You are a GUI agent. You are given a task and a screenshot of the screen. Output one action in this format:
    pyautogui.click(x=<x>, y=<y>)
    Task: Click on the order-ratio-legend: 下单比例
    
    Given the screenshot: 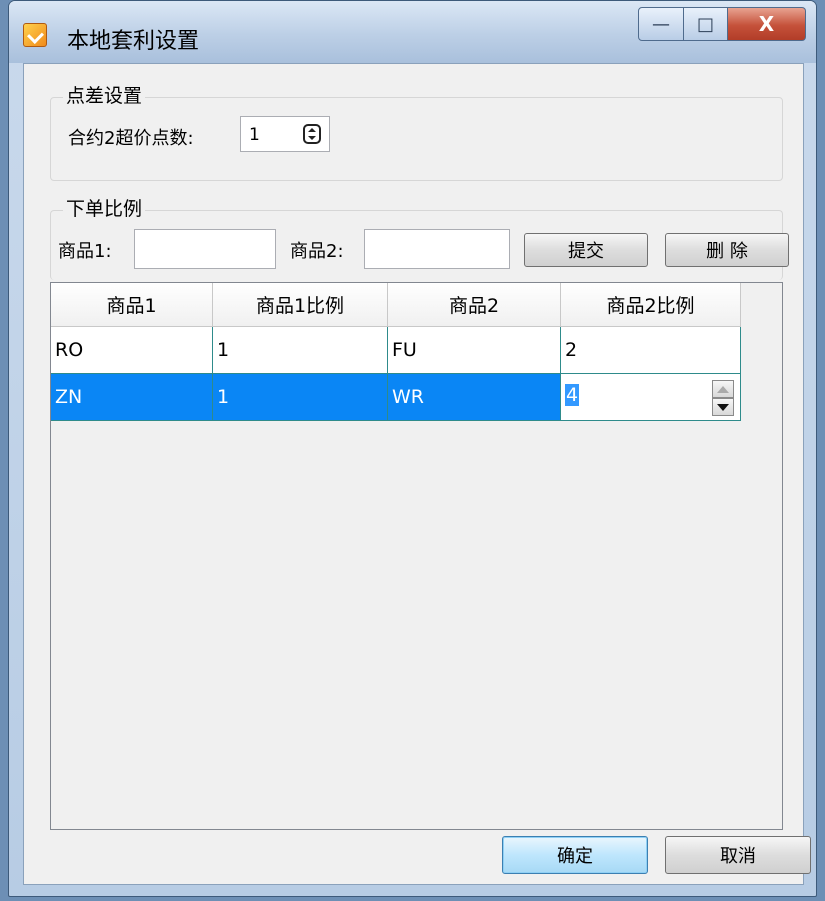 What is the action you would take?
    pyautogui.click(x=104, y=209)
    